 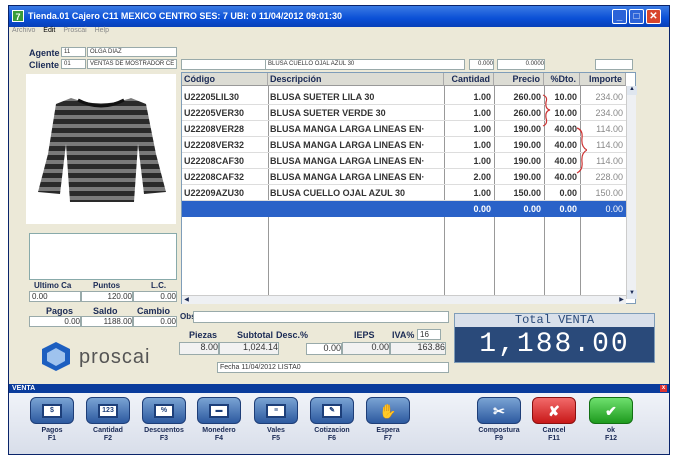 I want to click on minimize-icon: _, so click(x=619, y=16).